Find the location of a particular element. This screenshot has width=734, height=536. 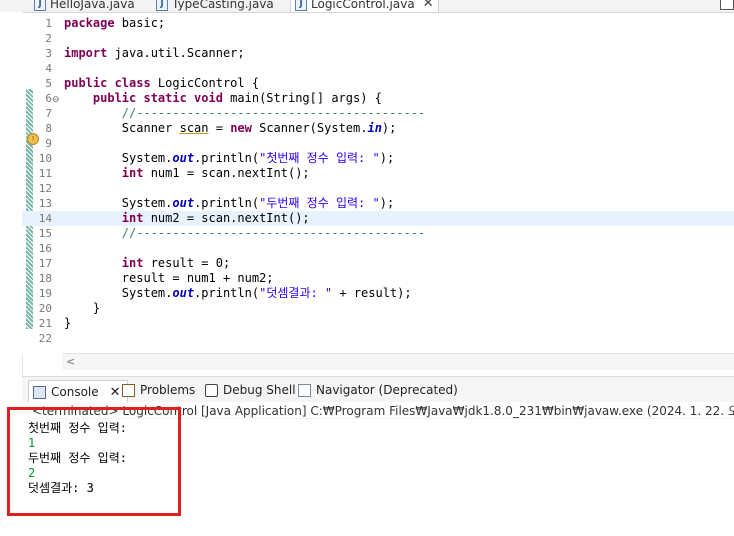

tab-console-label: Console is located at coordinates (75, 392).